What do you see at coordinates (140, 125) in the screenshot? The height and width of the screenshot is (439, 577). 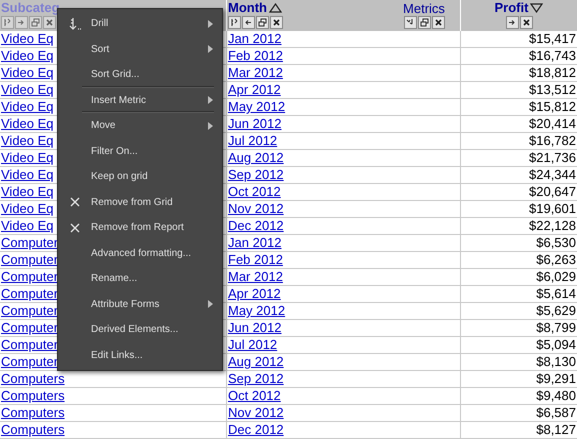 I see `menu-item: Move` at bounding box center [140, 125].